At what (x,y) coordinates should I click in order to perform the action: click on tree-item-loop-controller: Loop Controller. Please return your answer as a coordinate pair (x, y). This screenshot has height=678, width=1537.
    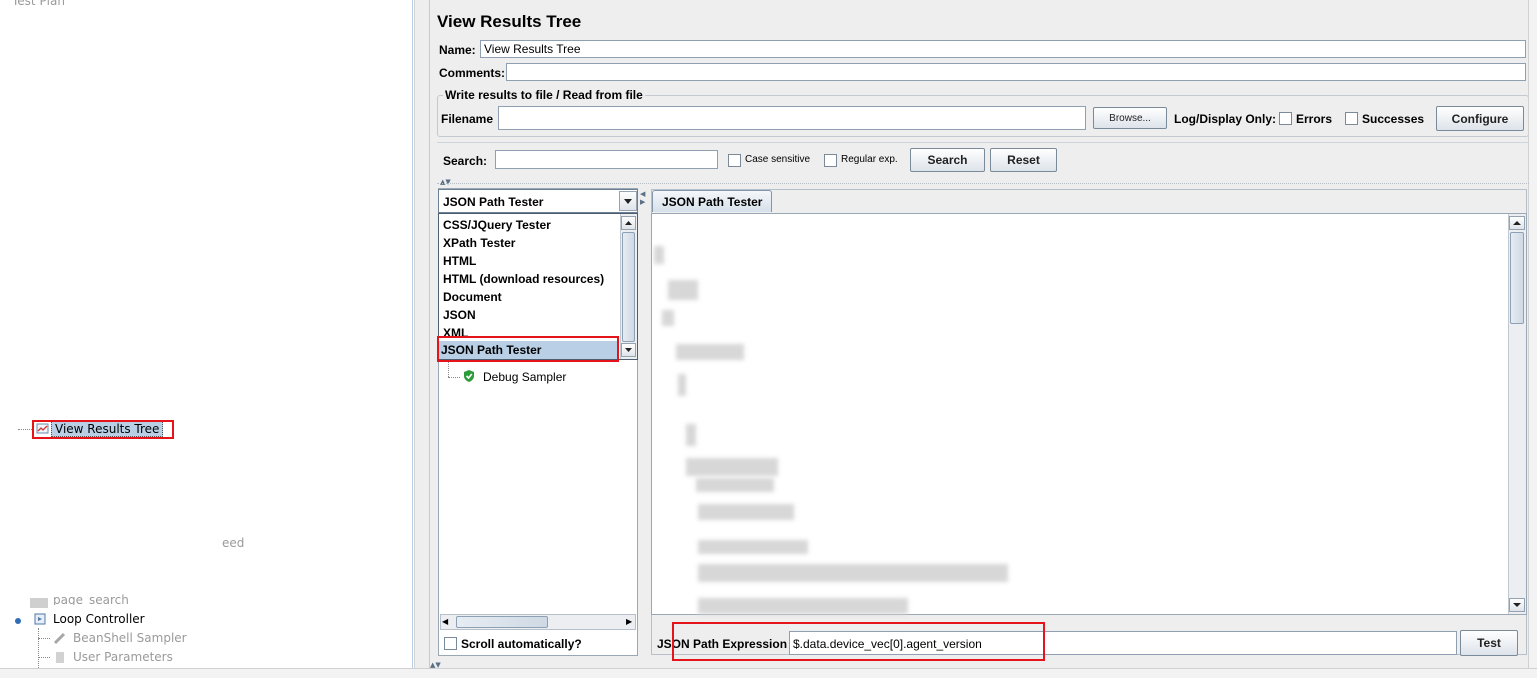
    Looking at the image, I should click on (99, 619).